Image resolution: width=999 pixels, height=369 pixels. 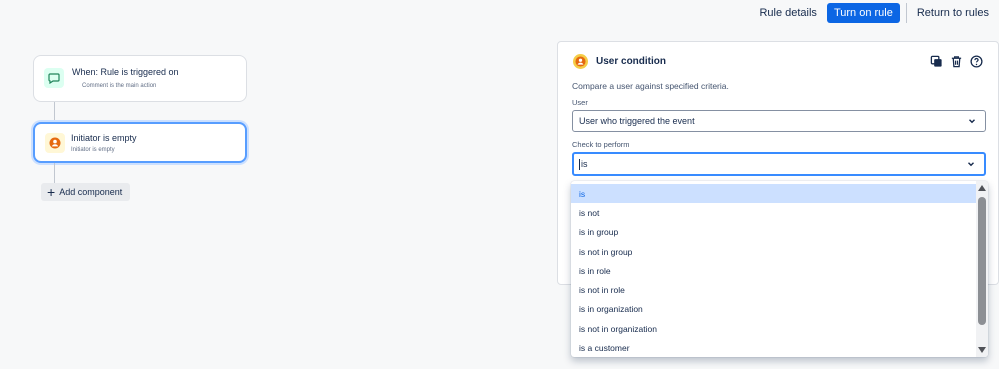 What do you see at coordinates (54, 78) in the screenshot?
I see `comment-icon` at bounding box center [54, 78].